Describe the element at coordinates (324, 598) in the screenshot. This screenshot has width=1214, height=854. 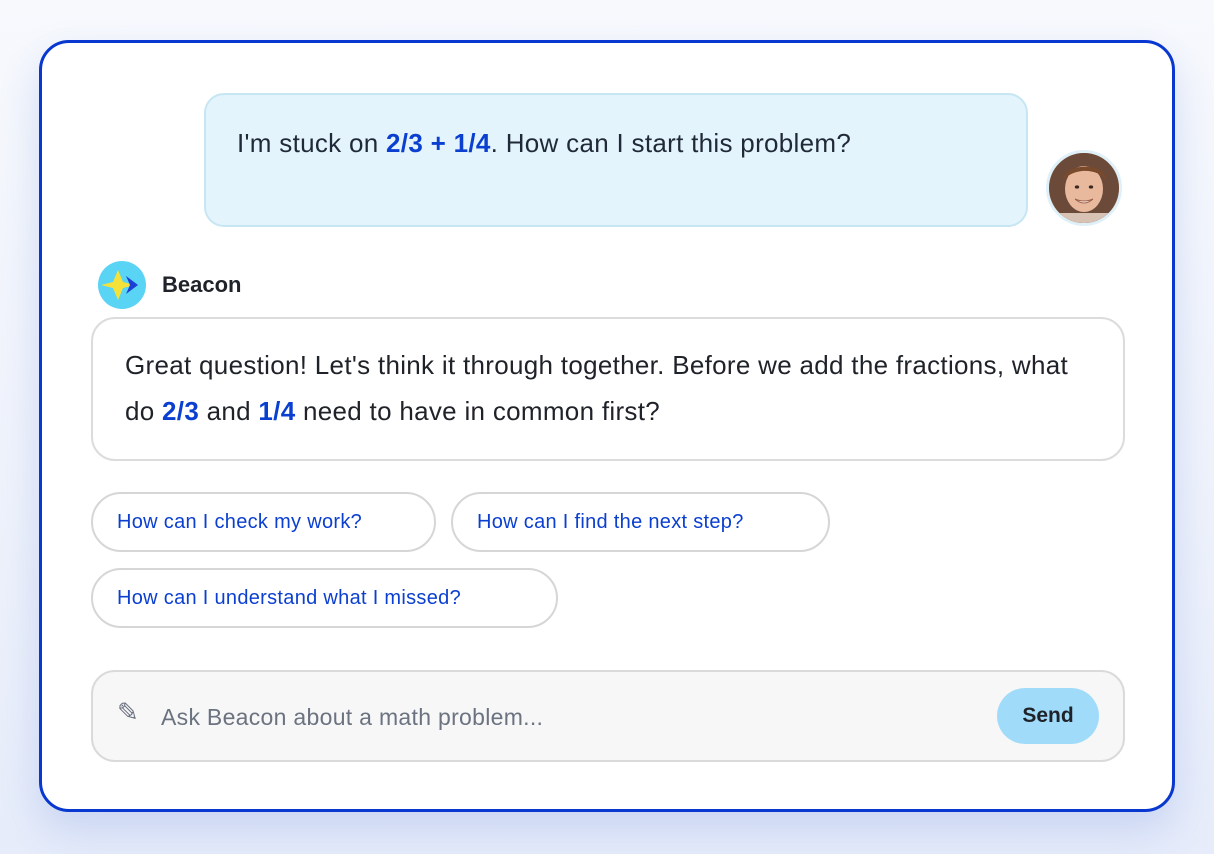
I see `suggestion-understand-missed-button: How can I understand what I missed?` at that location.